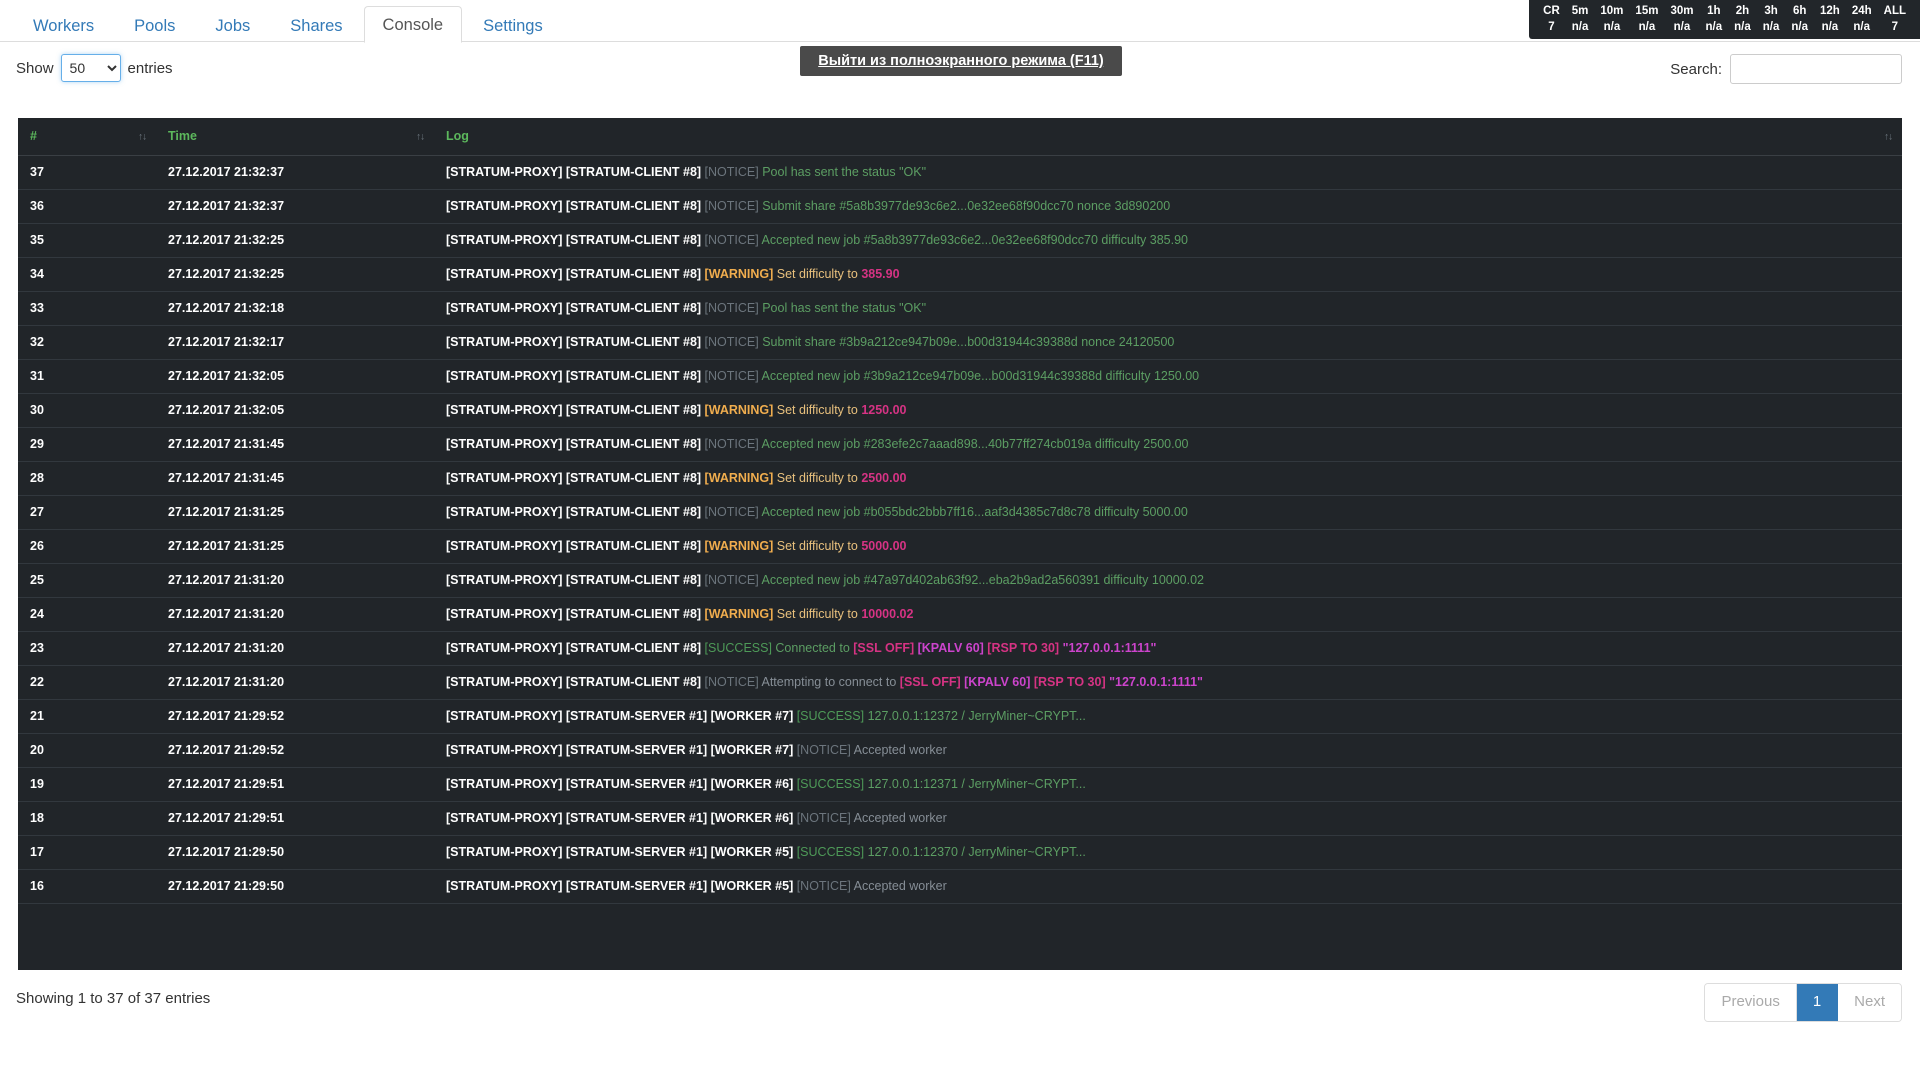 This screenshot has width=1920, height=1080. I want to click on cell-number: 27, so click(87, 512).